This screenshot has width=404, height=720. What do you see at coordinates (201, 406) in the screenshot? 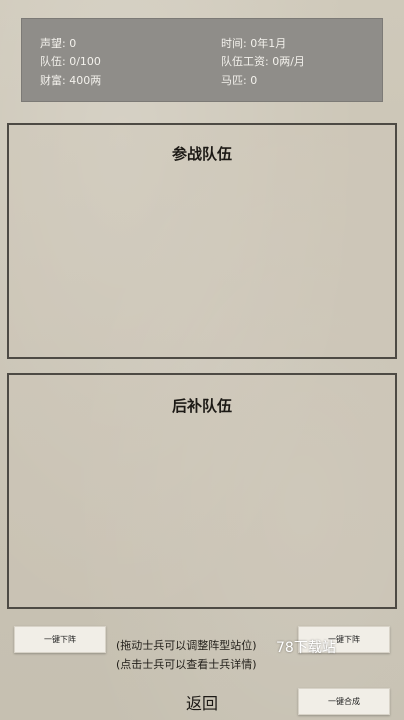
I see `reserve-team-title: 后补队伍` at bounding box center [201, 406].